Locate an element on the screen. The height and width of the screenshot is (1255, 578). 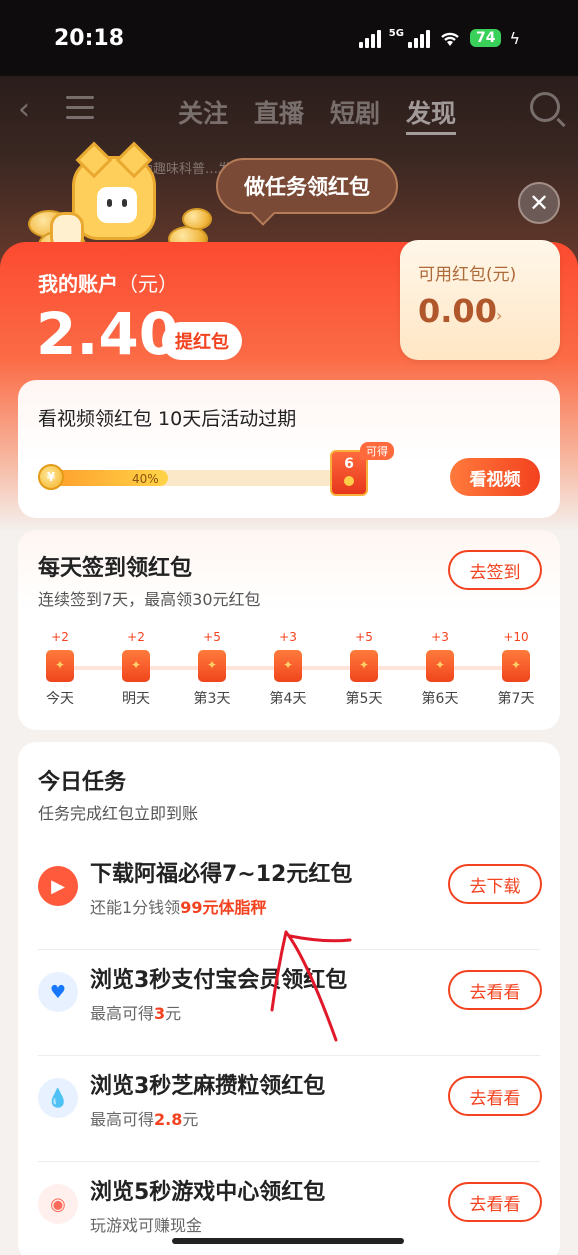
available-redpacket-box: 可用红包(元) 0.00 › is located at coordinates (480, 300).